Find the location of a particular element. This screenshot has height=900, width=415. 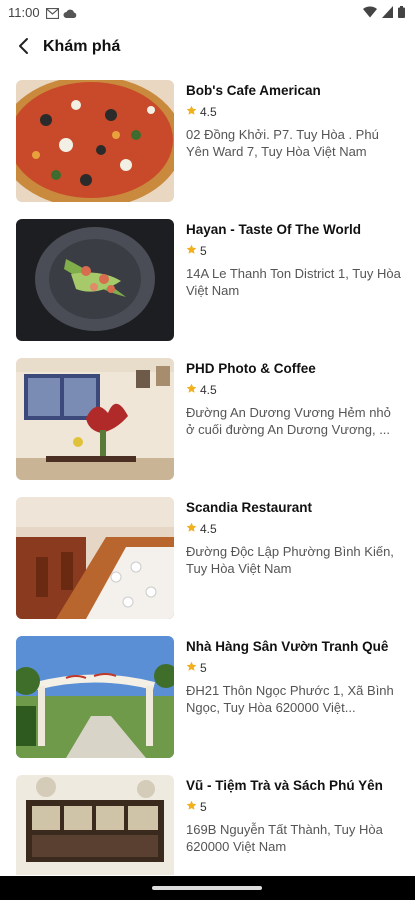

place-name: PHD Photo & Coffee is located at coordinates (251, 368).